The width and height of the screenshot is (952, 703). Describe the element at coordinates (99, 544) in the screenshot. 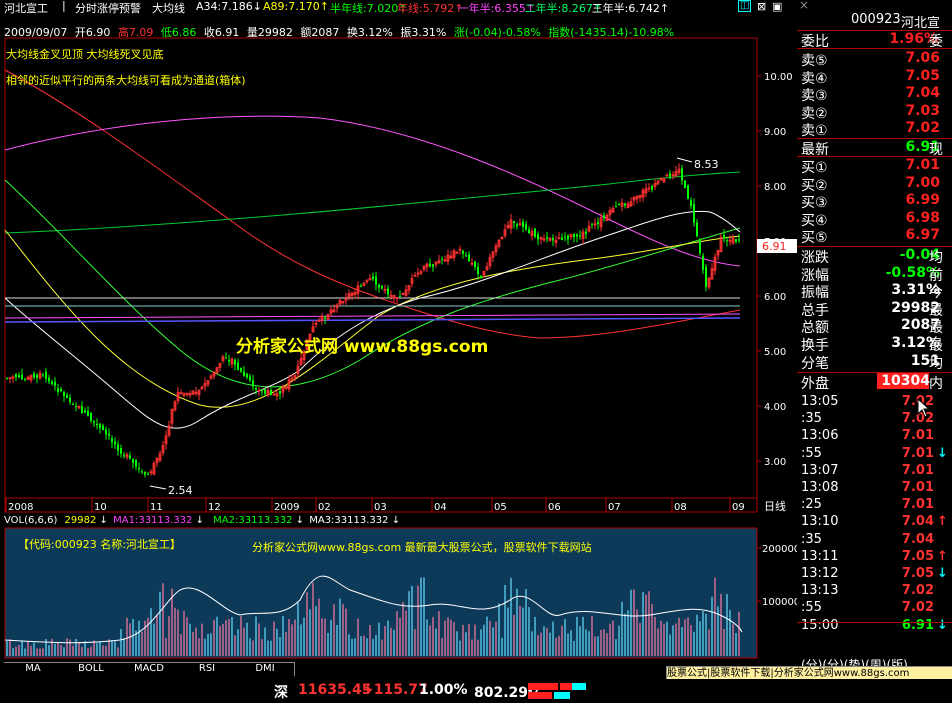

I see `volume-banner-code: 【代码:000923 名称:河北宣工】` at that location.